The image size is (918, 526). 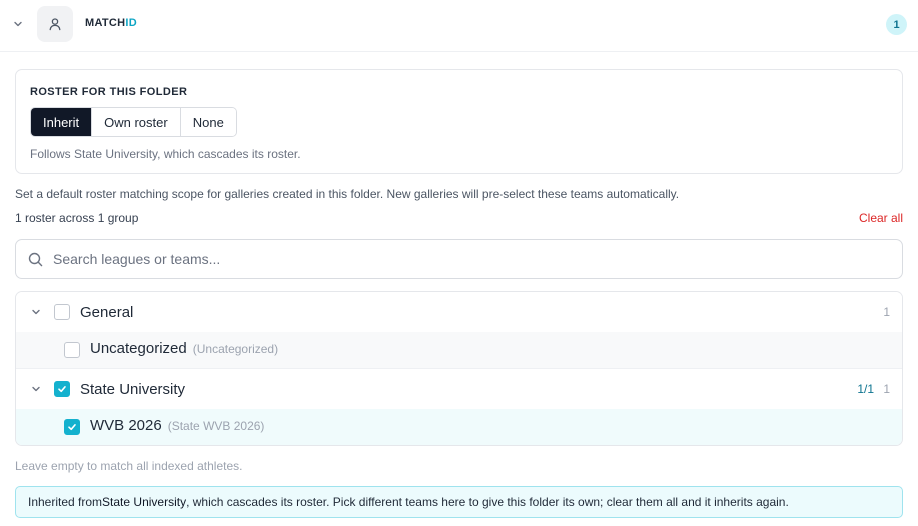 What do you see at coordinates (459, 350) in the screenshot?
I see `list-item-uncategorized: Uncategorized (Uncategorized)` at bounding box center [459, 350].